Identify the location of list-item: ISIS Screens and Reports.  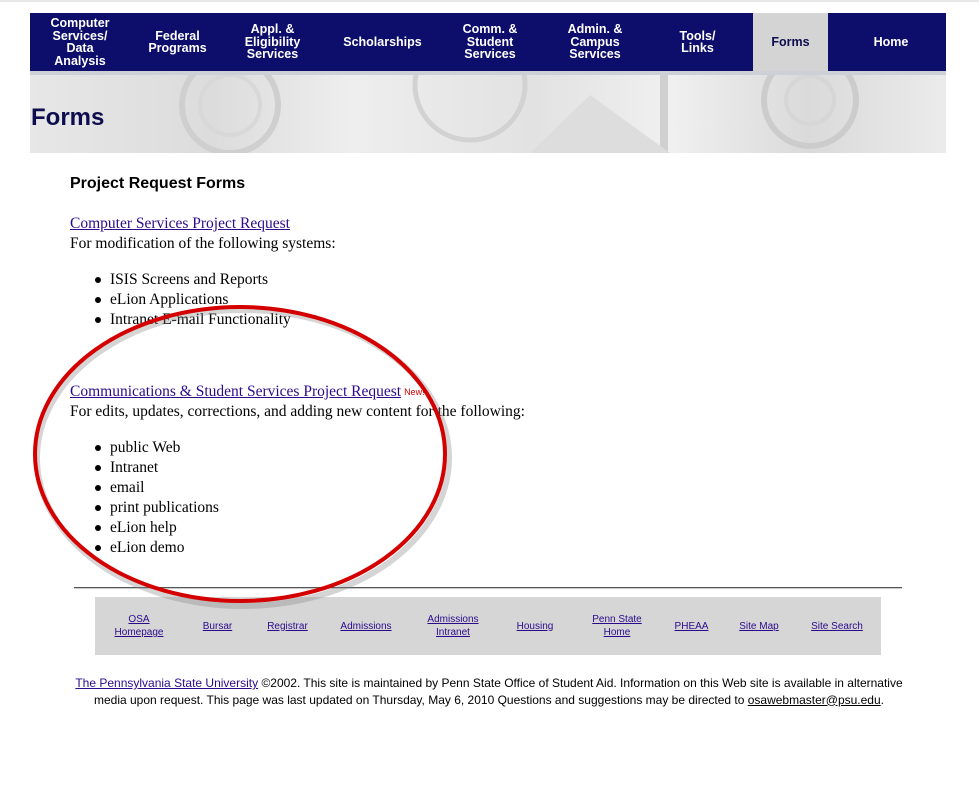
(193, 280).